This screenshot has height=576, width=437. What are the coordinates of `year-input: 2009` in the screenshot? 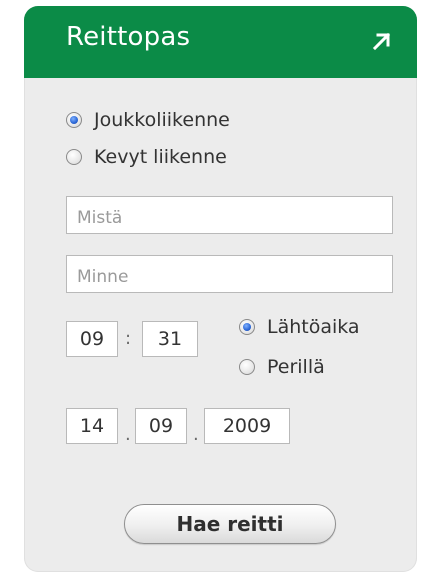 It's located at (247, 426).